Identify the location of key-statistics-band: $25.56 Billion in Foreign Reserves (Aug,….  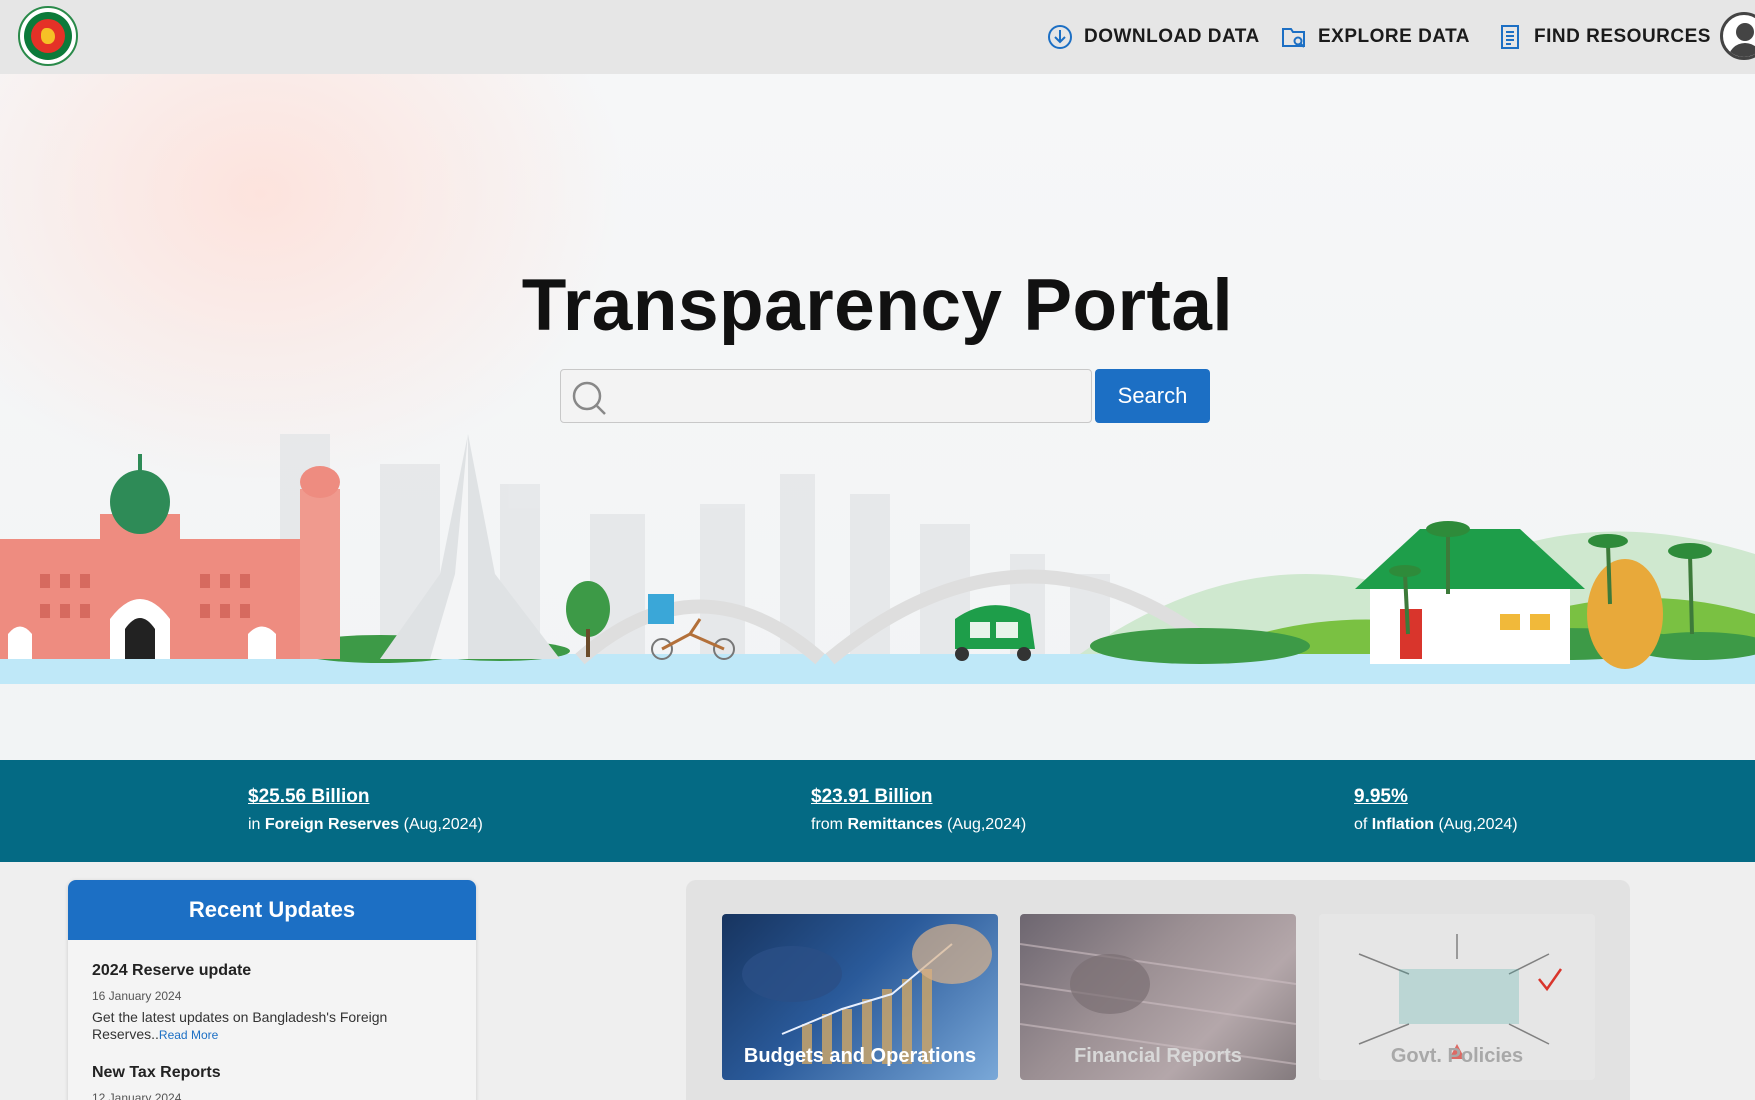
(877, 811).